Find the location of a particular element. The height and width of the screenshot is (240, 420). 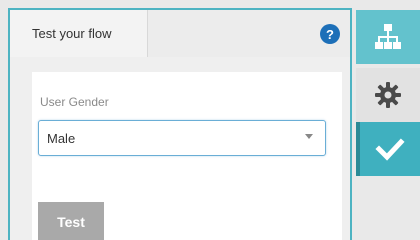

test-button: Test is located at coordinates (71, 221).